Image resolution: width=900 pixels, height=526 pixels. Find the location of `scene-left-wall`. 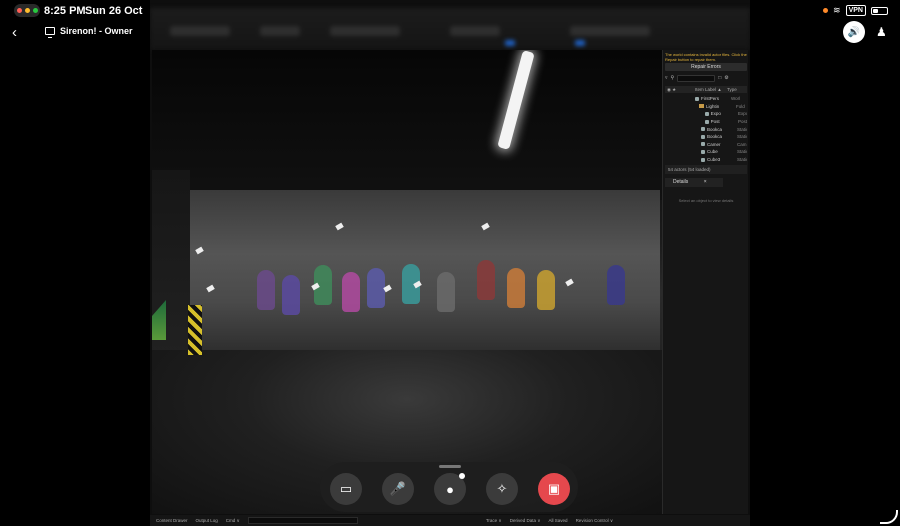

scene-left-wall is located at coordinates (171, 270).